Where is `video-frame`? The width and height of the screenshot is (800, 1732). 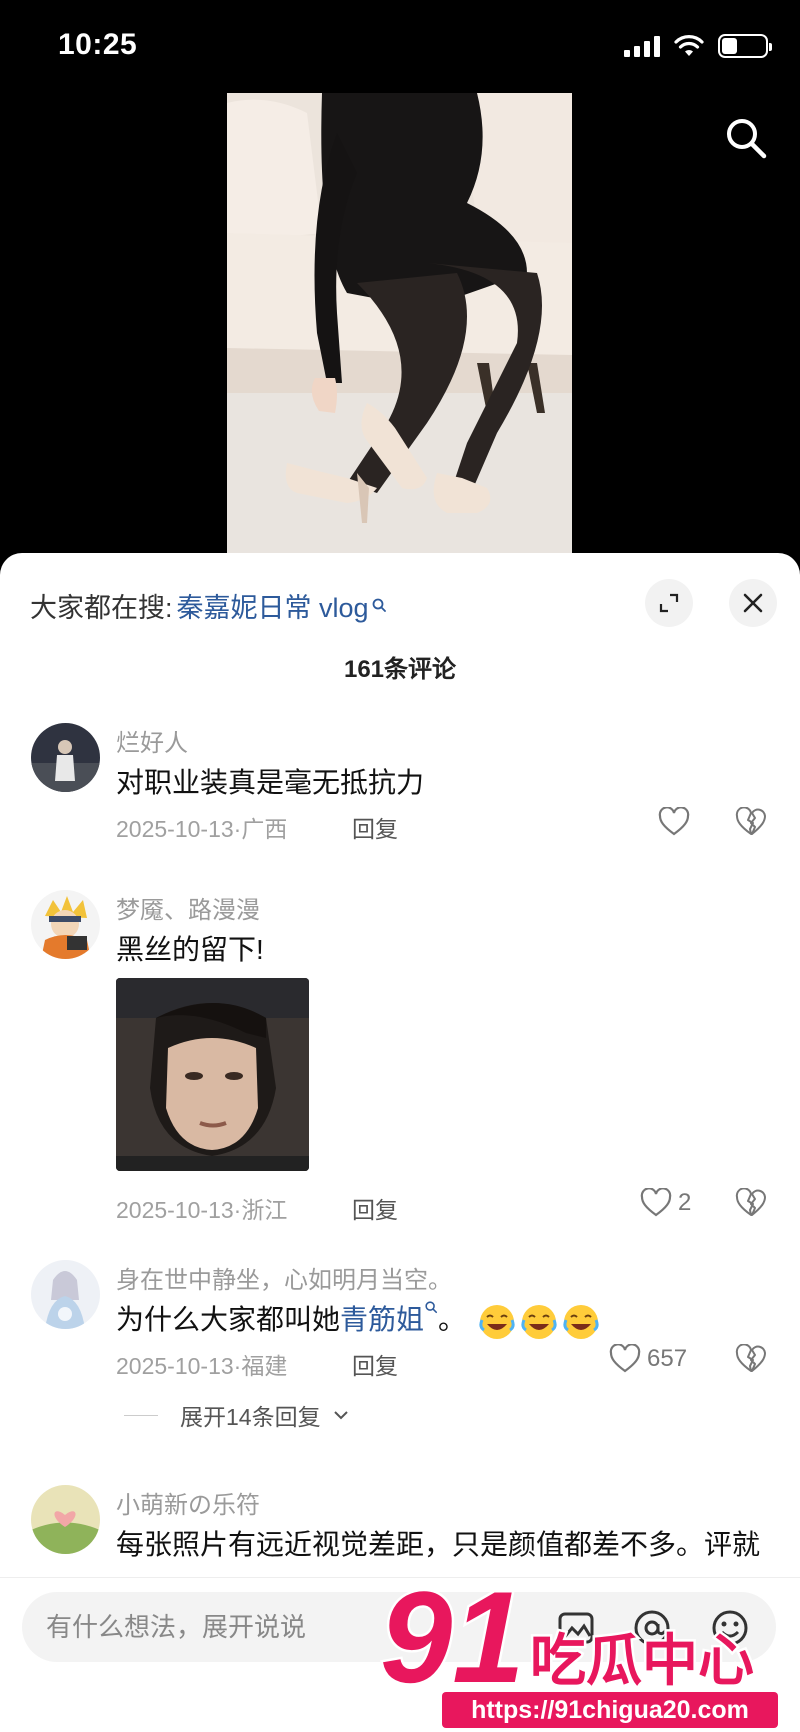 video-frame is located at coordinates (399, 325).